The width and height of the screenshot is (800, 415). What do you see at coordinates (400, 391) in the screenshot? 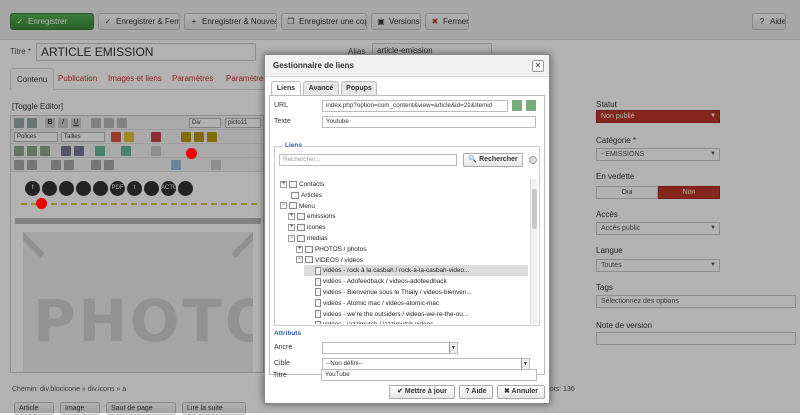
I see `check-icon: ✔` at bounding box center [400, 391].